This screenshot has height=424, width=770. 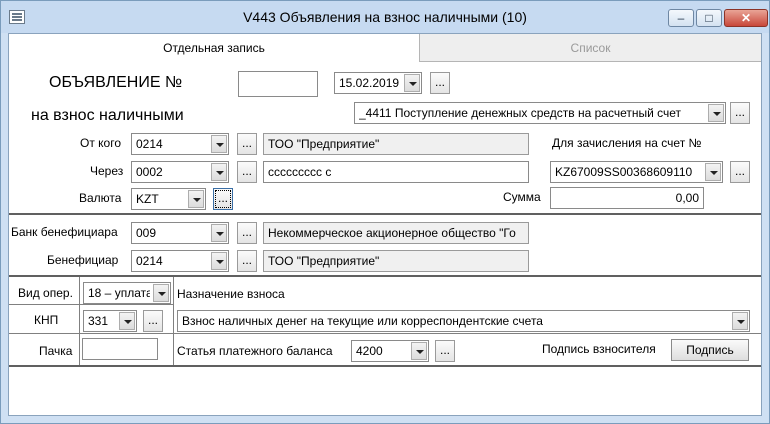 What do you see at coordinates (100, 198) in the screenshot?
I see `currency-label: Валюта` at bounding box center [100, 198].